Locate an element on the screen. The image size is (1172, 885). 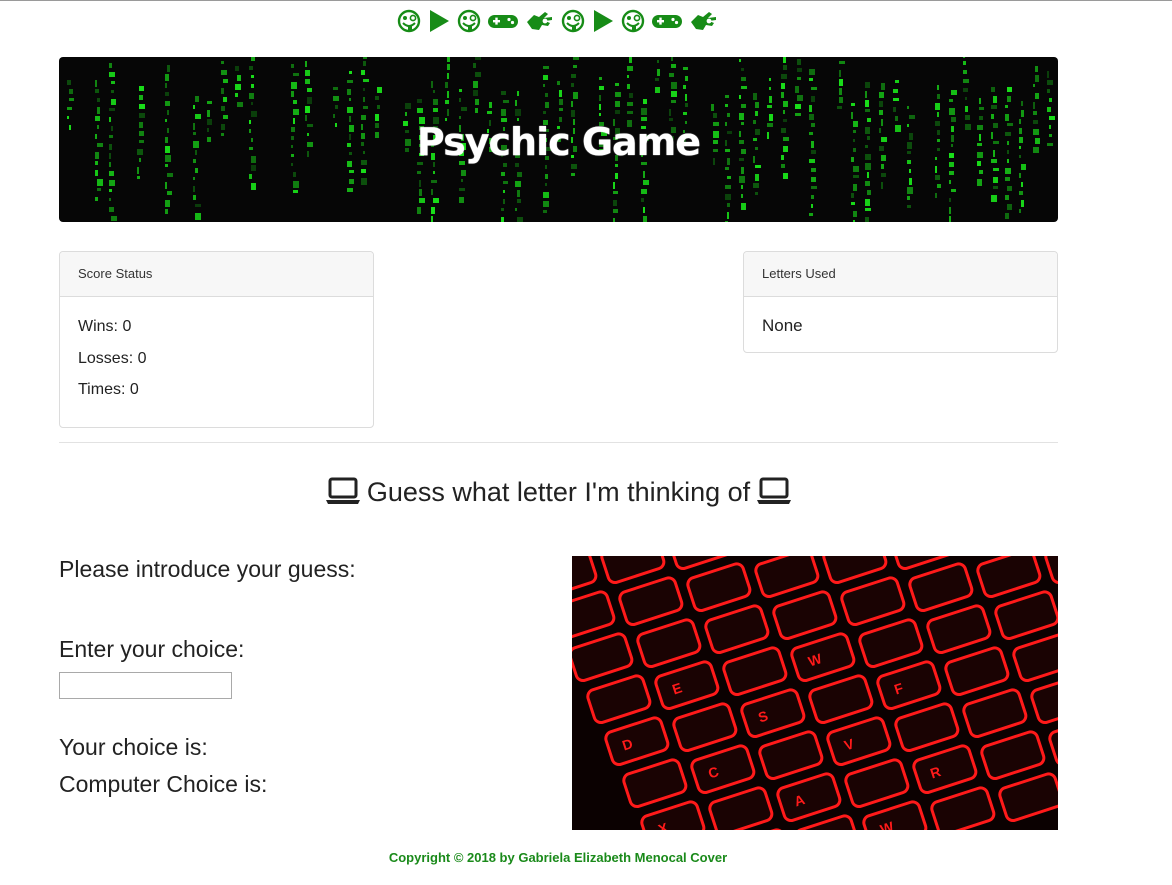
banner-title: Psychic Game is located at coordinates (558, 141).